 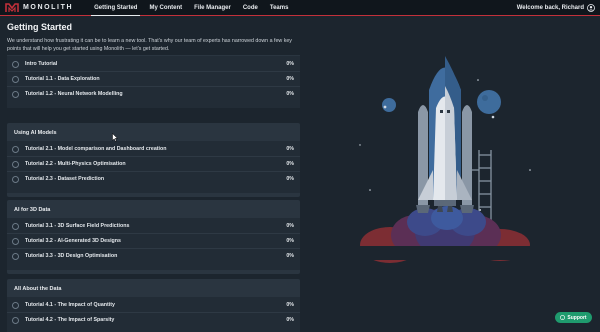 What do you see at coordinates (115, 8) in the screenshot?
I see `nav-getting-started: Getting Started` at bounding box center [115, 8].